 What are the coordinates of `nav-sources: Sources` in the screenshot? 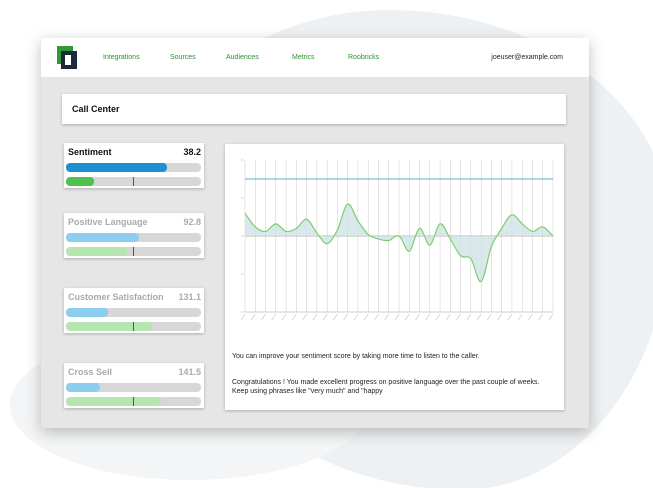 It's located at (183, 57).